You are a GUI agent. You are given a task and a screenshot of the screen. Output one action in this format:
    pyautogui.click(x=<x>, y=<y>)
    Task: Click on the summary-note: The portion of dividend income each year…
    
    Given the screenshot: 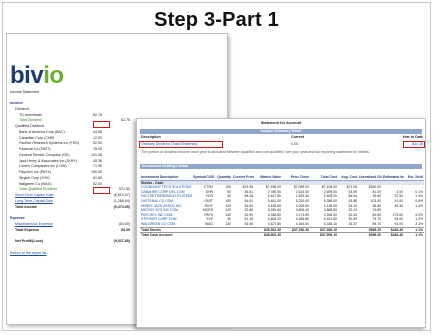 What is the action you would take?
    pyautogui.click(x=255, y=152)
    